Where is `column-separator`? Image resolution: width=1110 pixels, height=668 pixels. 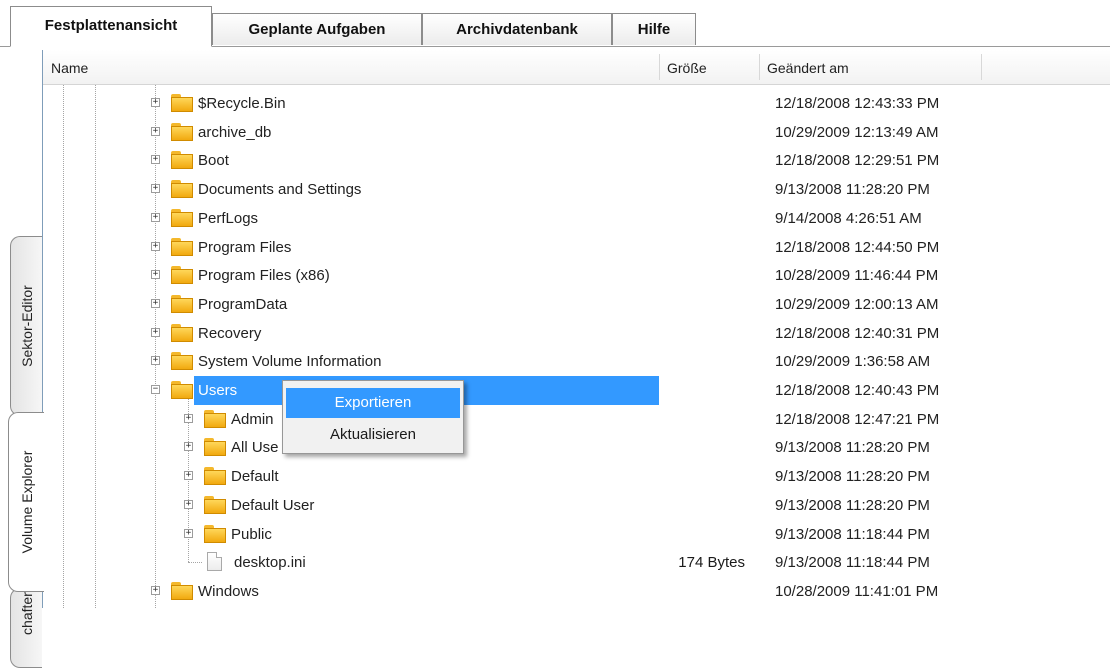
column-separator is located at coordinates (981, 67).